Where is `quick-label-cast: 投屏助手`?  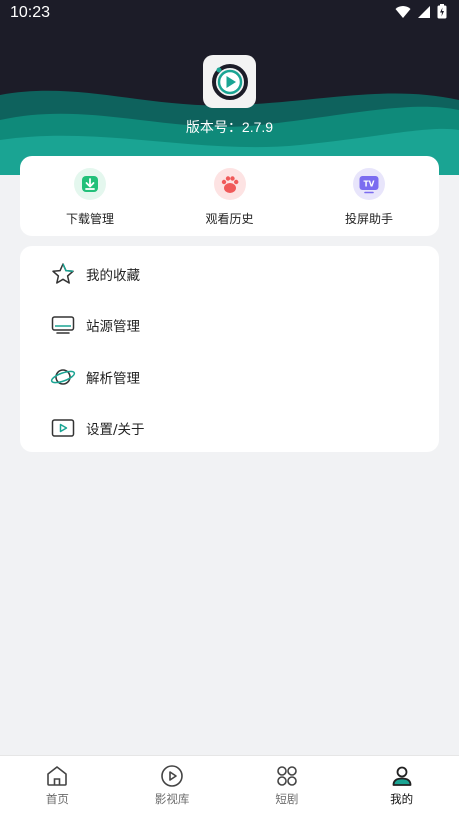 quick-label-cast: 投屏助手 is located at coordinates (368, 219).